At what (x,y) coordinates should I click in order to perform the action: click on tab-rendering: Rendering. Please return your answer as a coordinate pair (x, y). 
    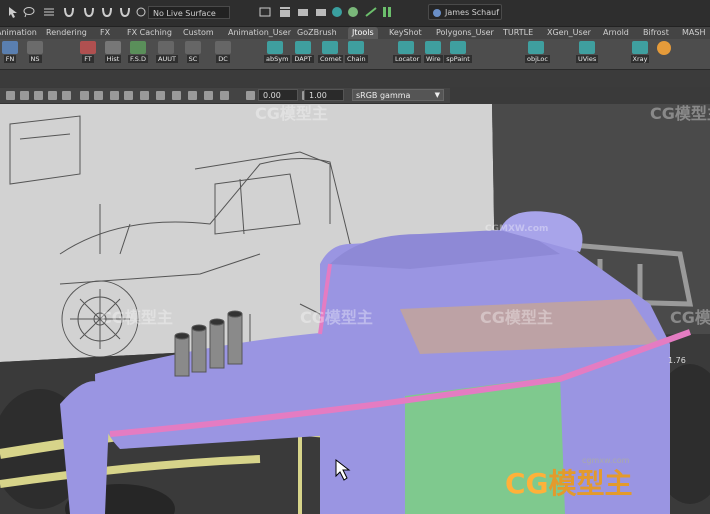
    Looking at the image, I should click on (66, 33).